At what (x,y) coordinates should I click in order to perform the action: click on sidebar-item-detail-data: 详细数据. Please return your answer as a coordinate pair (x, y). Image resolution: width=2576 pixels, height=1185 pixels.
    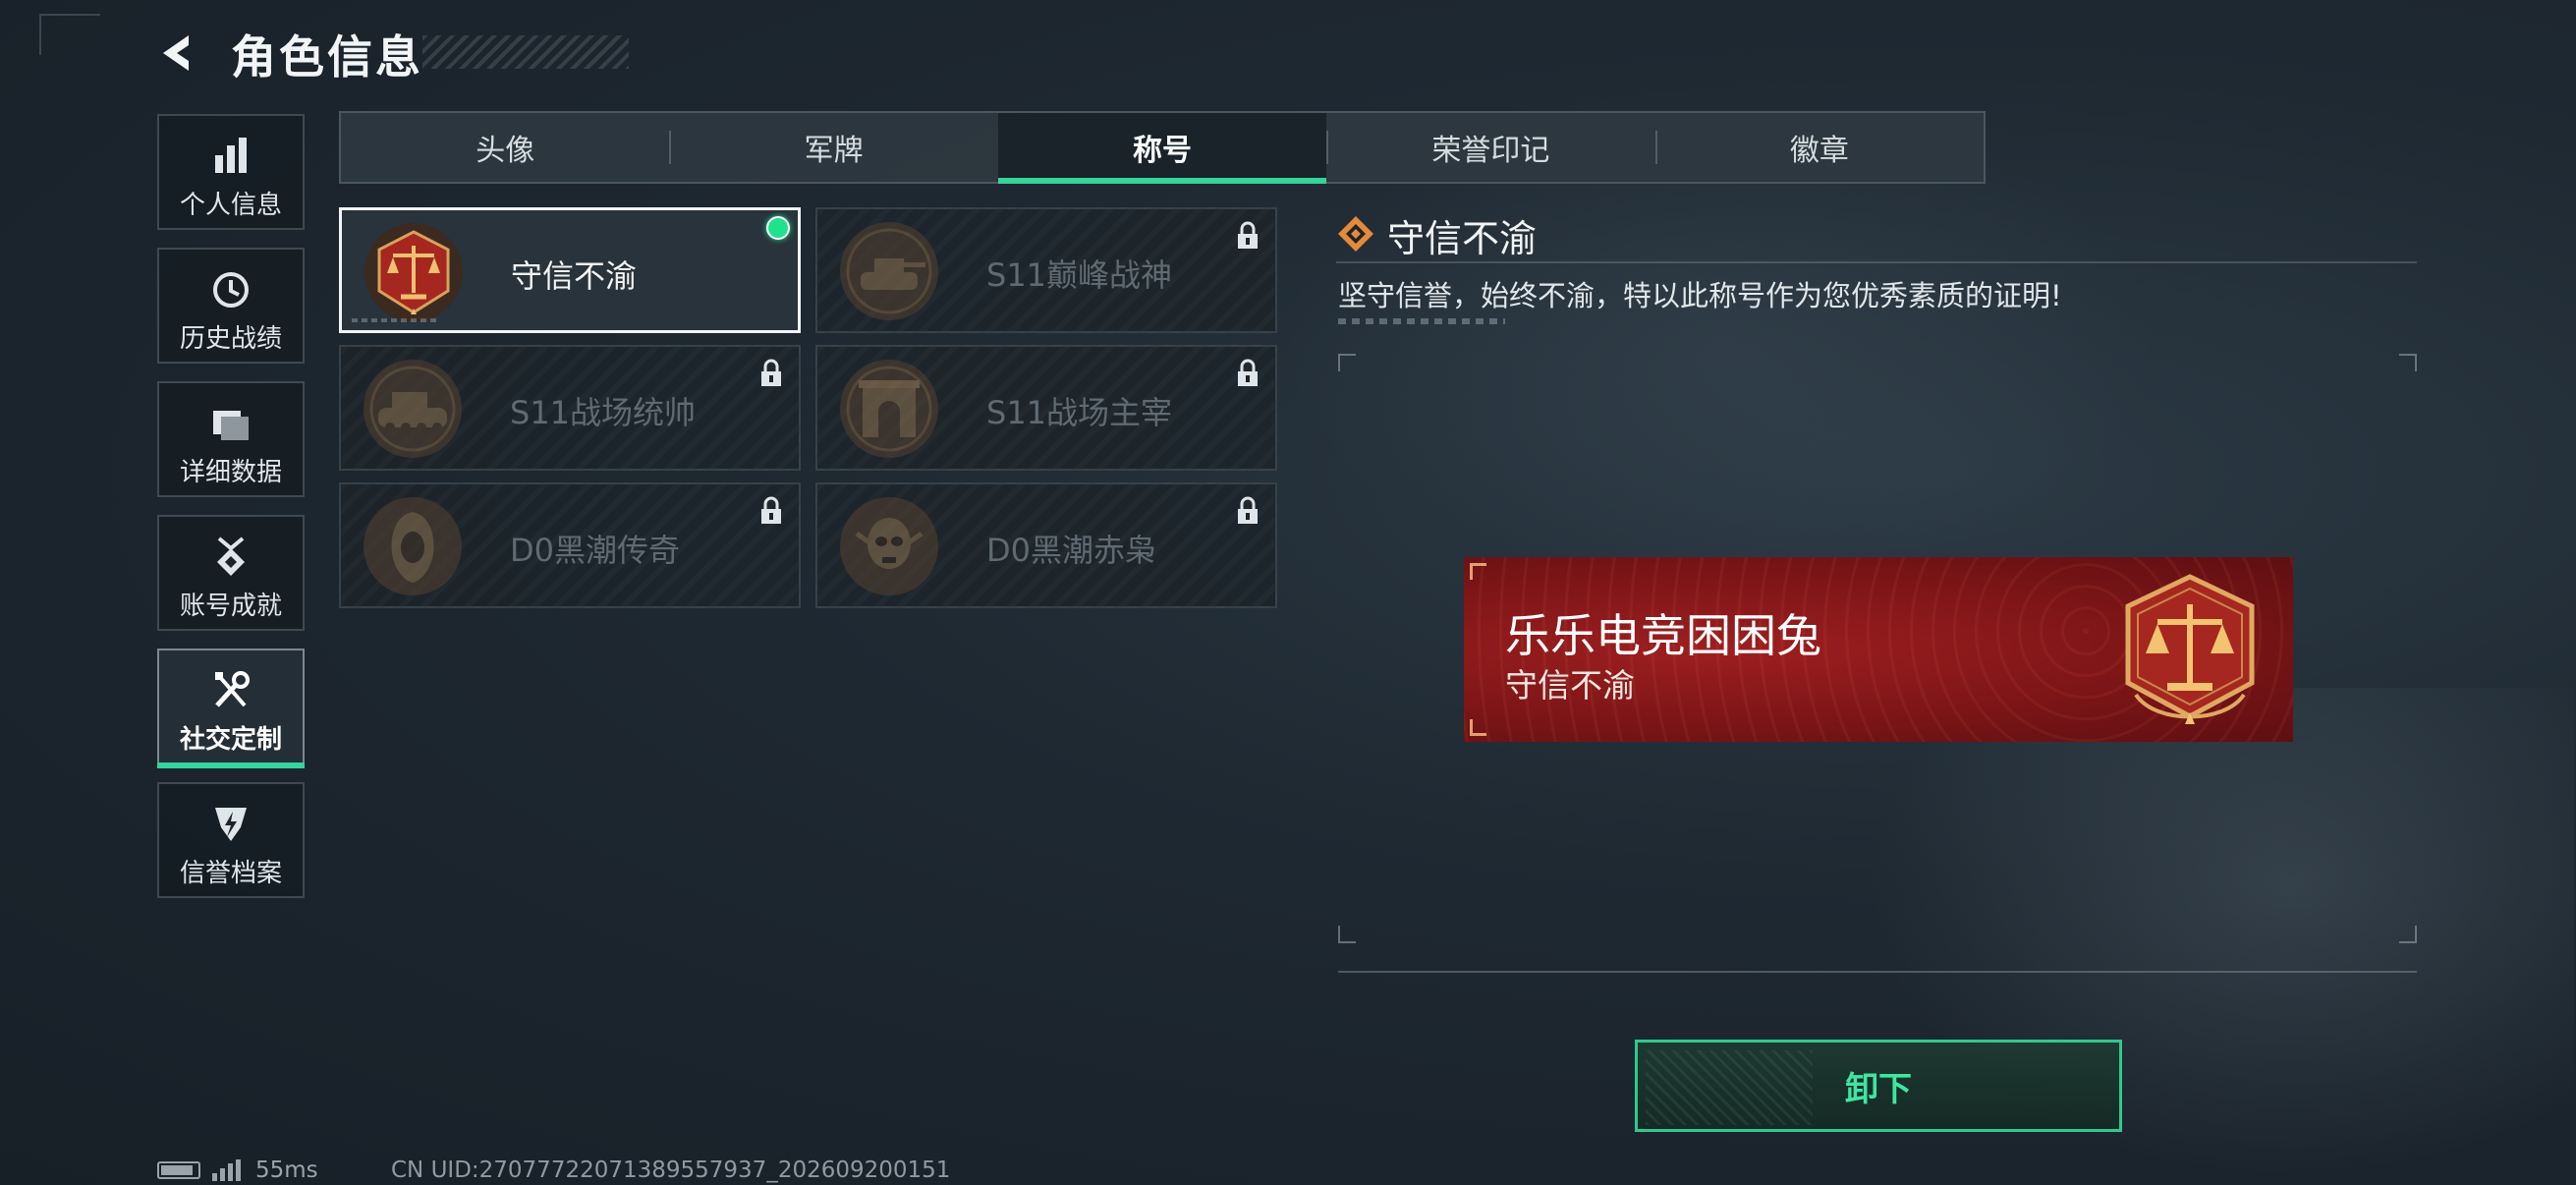
    Looking at the image, I should click on (231, 439).